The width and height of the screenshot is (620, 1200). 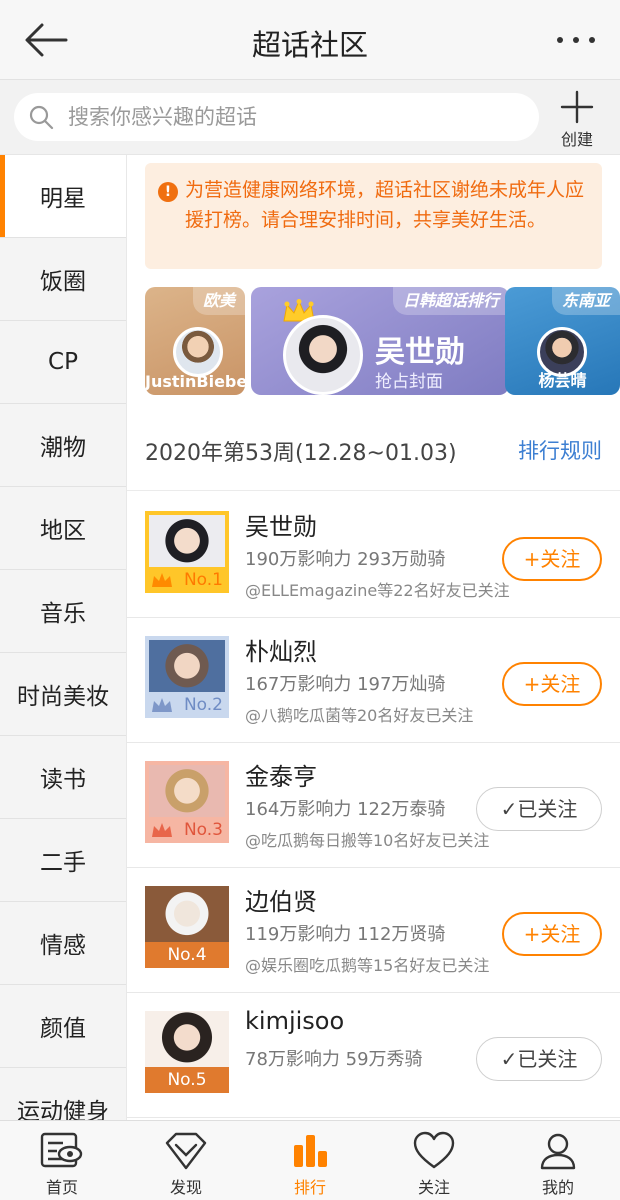 I want to click on person-icon, so click(x=558, y=1151).